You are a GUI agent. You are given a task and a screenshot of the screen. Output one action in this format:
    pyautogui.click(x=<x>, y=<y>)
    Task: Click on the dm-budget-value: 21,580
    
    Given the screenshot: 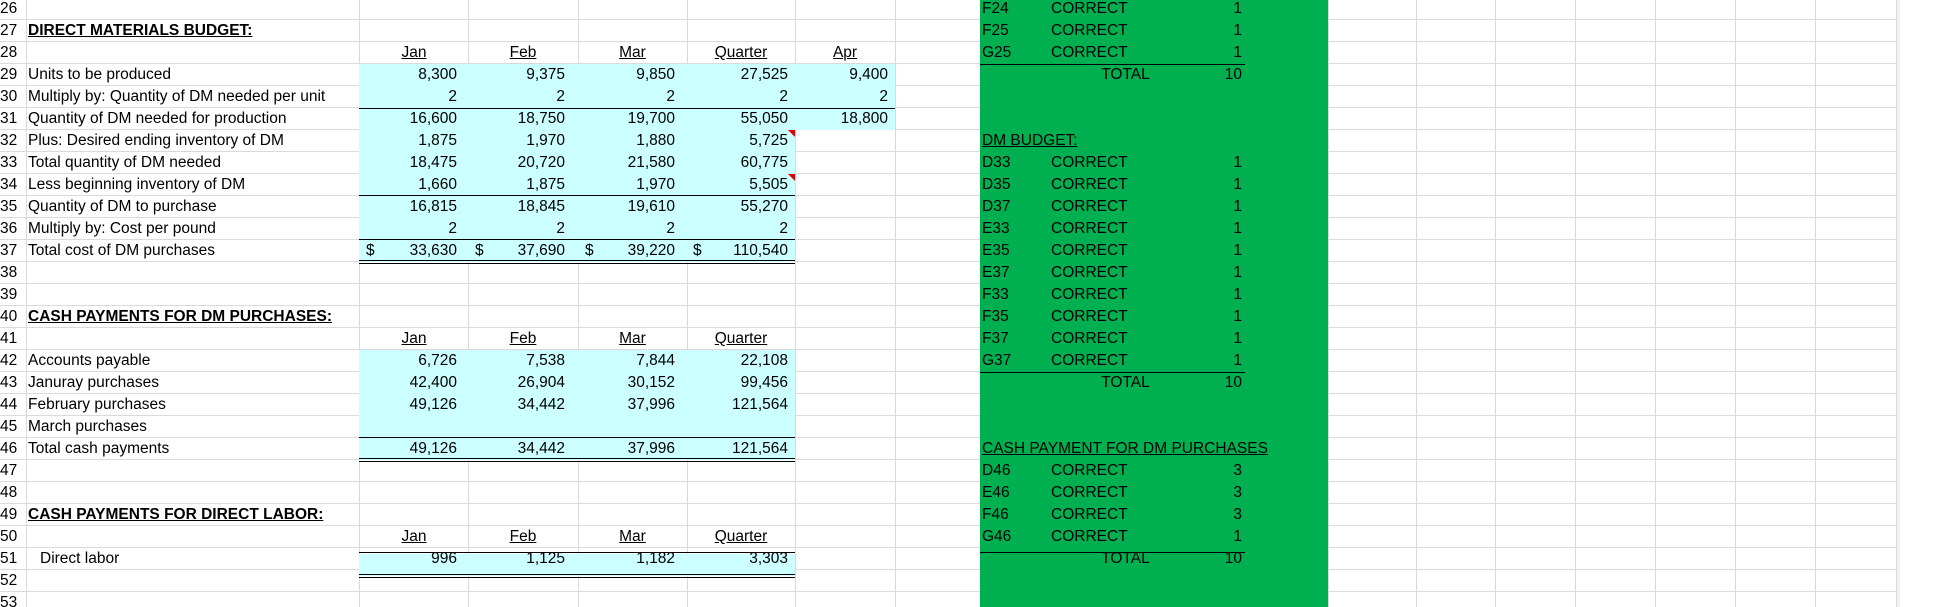 What is the action you would take?
    pyautogui.click(x=629, y=163)
    